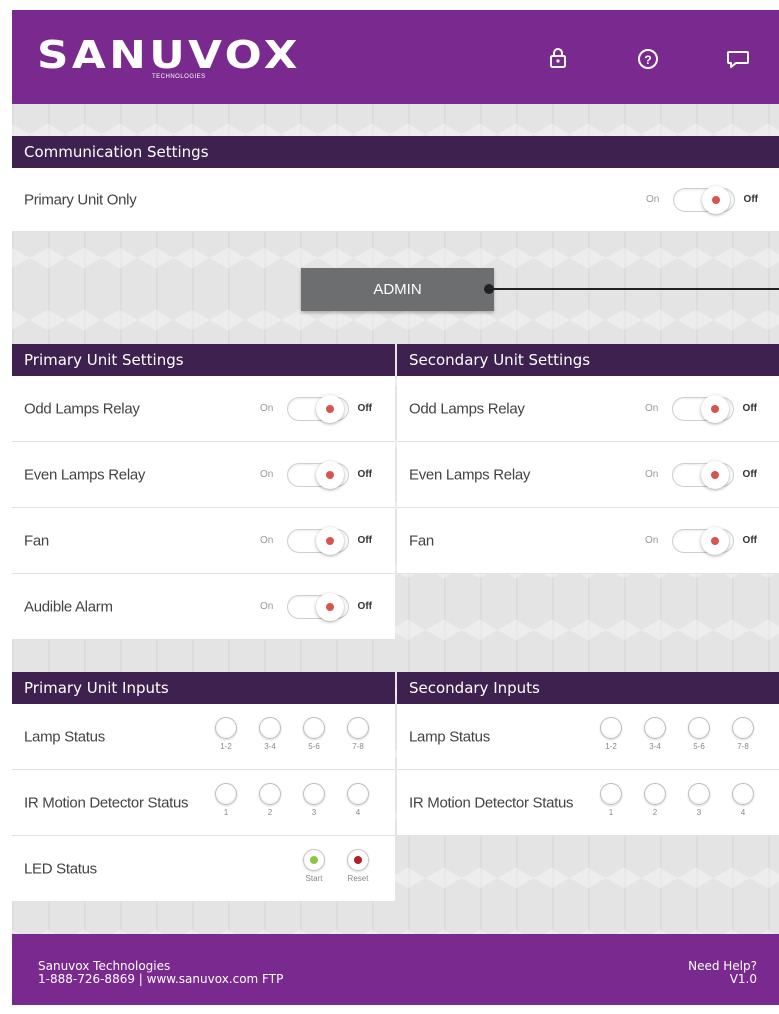 The width and height of the screenshot is (779, 1014). I want to click on primary-led-status-row: LED Status Start Reset, so click(203, 869).